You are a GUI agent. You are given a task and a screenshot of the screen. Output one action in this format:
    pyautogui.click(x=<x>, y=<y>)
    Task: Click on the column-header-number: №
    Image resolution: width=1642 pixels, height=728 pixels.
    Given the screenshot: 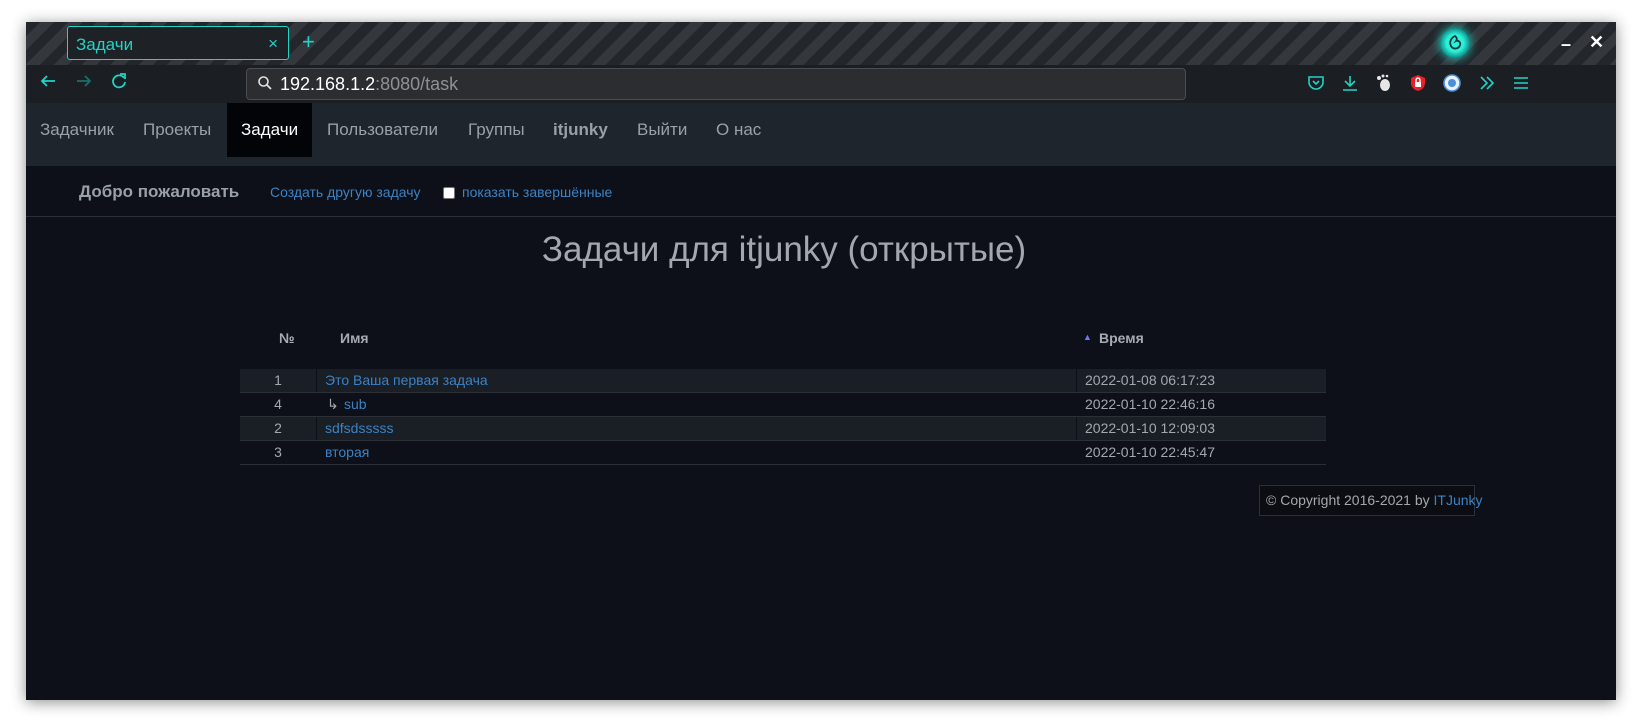 What is the action you would take?
    pyautogui.click(x=287, y=338)
    